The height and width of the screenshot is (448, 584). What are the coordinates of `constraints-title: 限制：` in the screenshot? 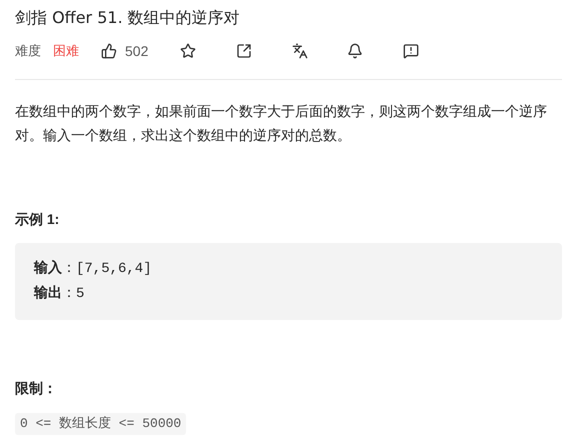 It's located at (36, 388).